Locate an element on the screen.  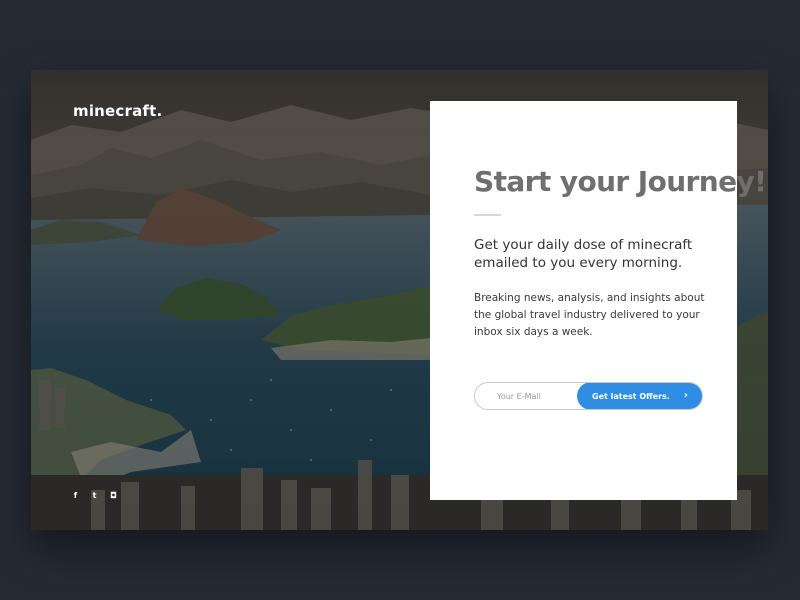
brand-logo: minecraft. is located at coordinates (117, 111).